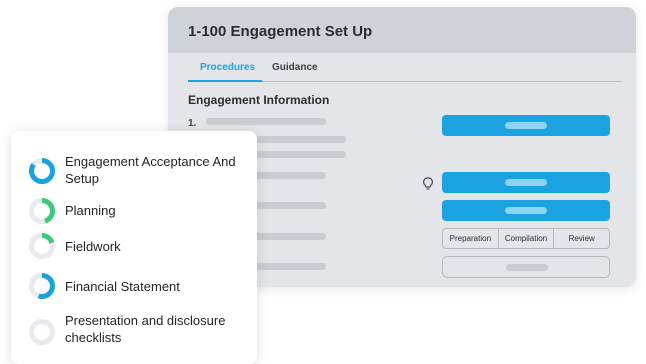 Image resolution: width=646 pixels, height=364 pixels. Describe the element at coordinates (405, 72) in the screenshot. I see `tab-bar: Procedures Guidance` at that location.